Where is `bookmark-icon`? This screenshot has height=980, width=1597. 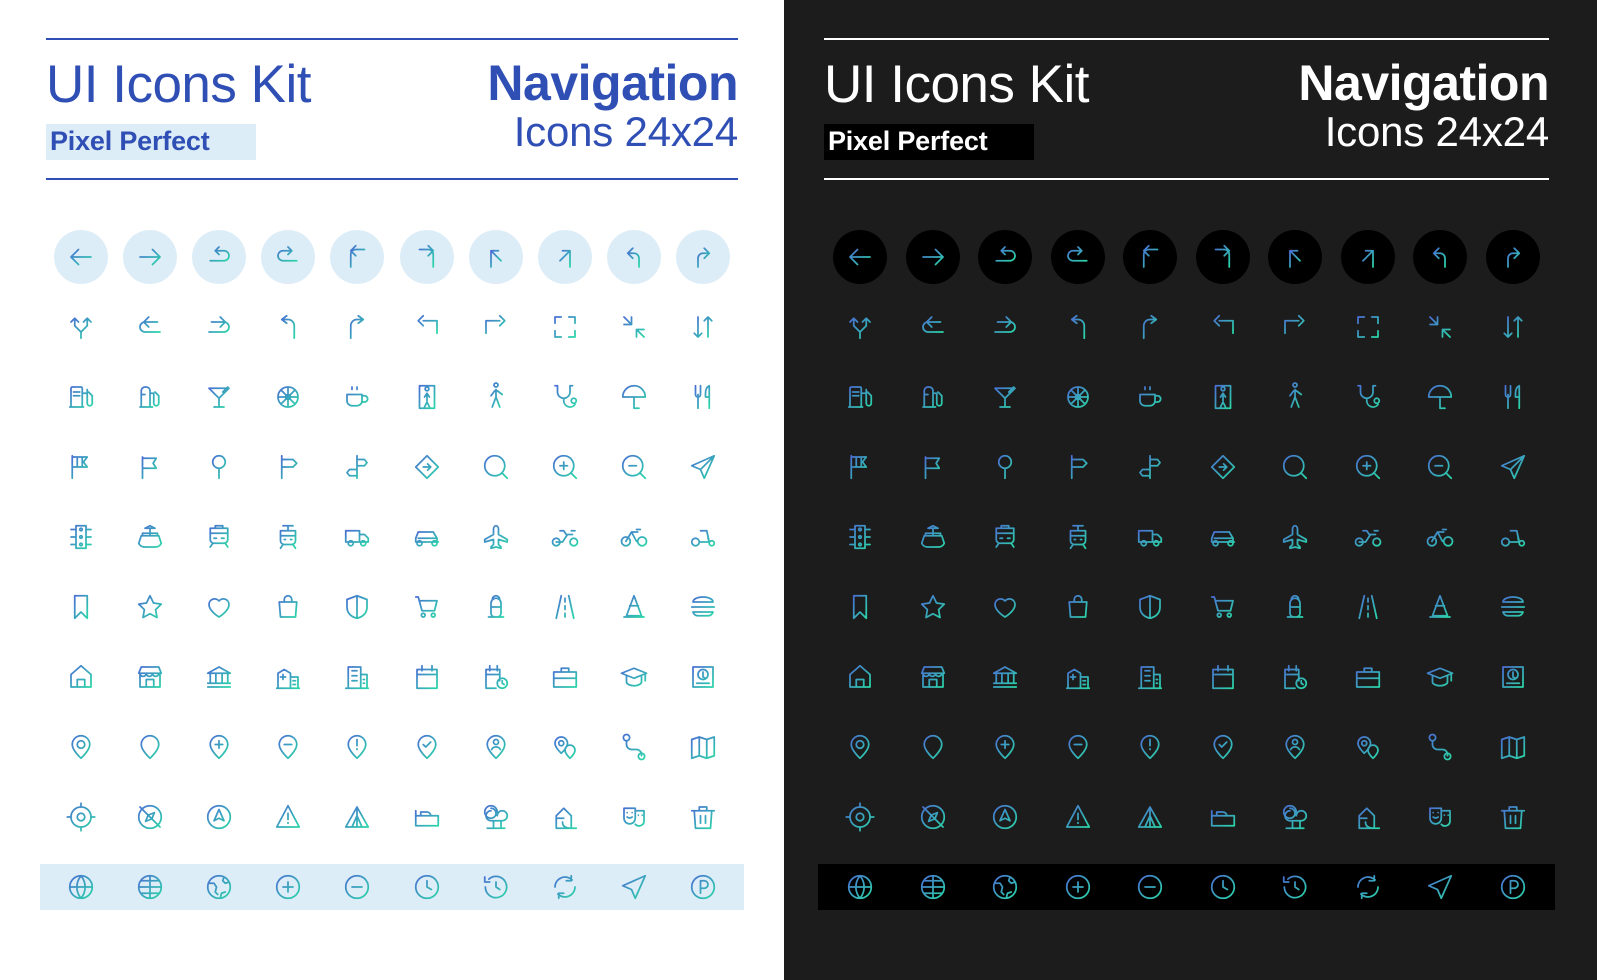 bookmark-icon is located at coordinates (81, 607).